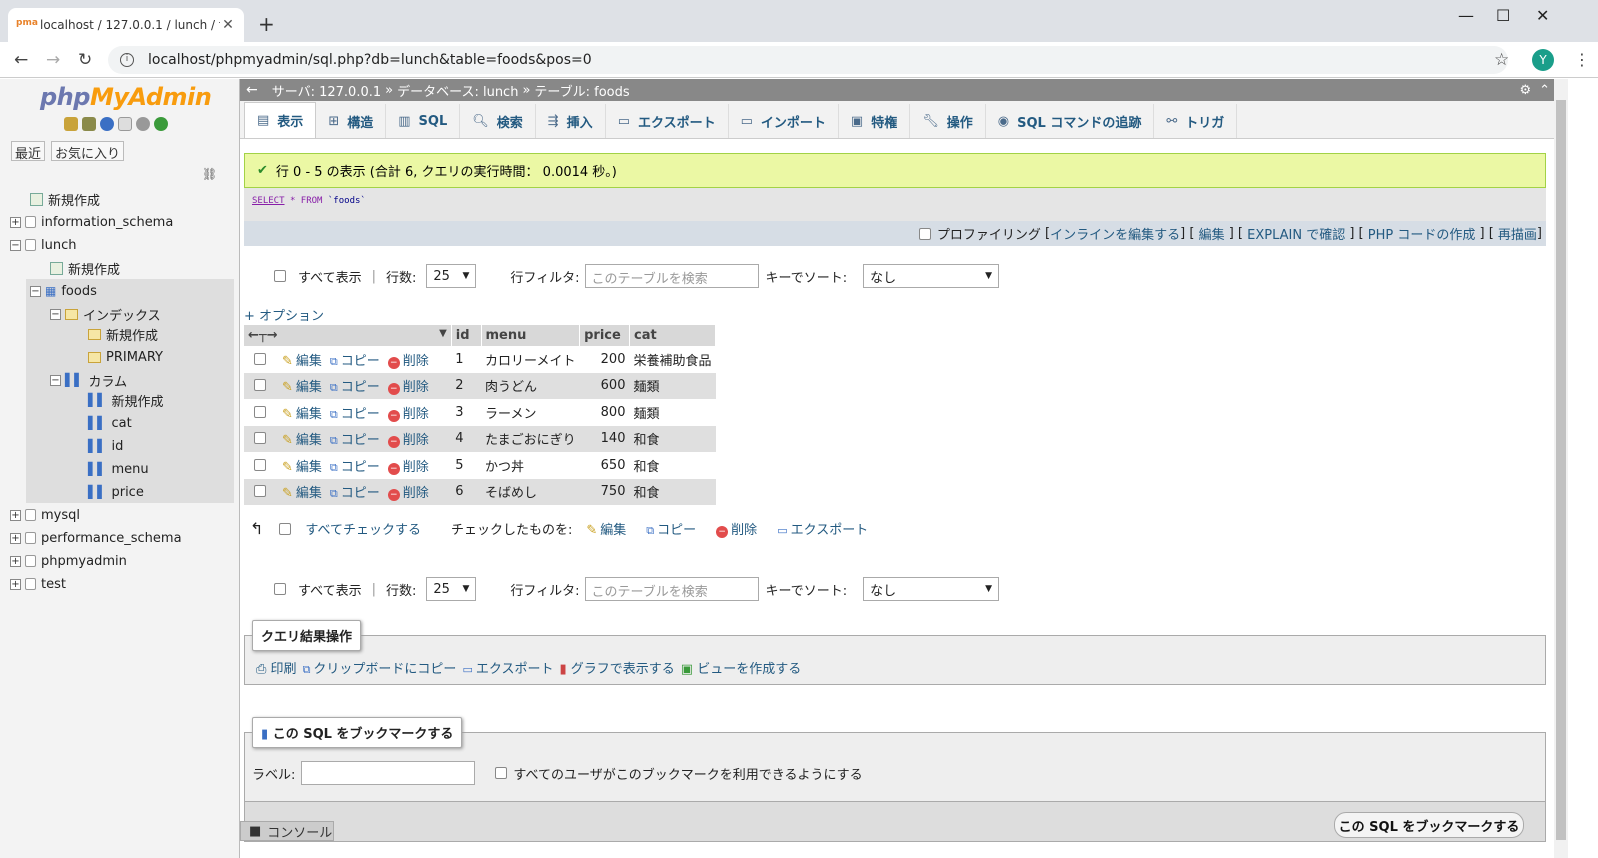 This screenshot has width=1598, height=858. I want to click on bookmark-label-input, so click(388, 773).